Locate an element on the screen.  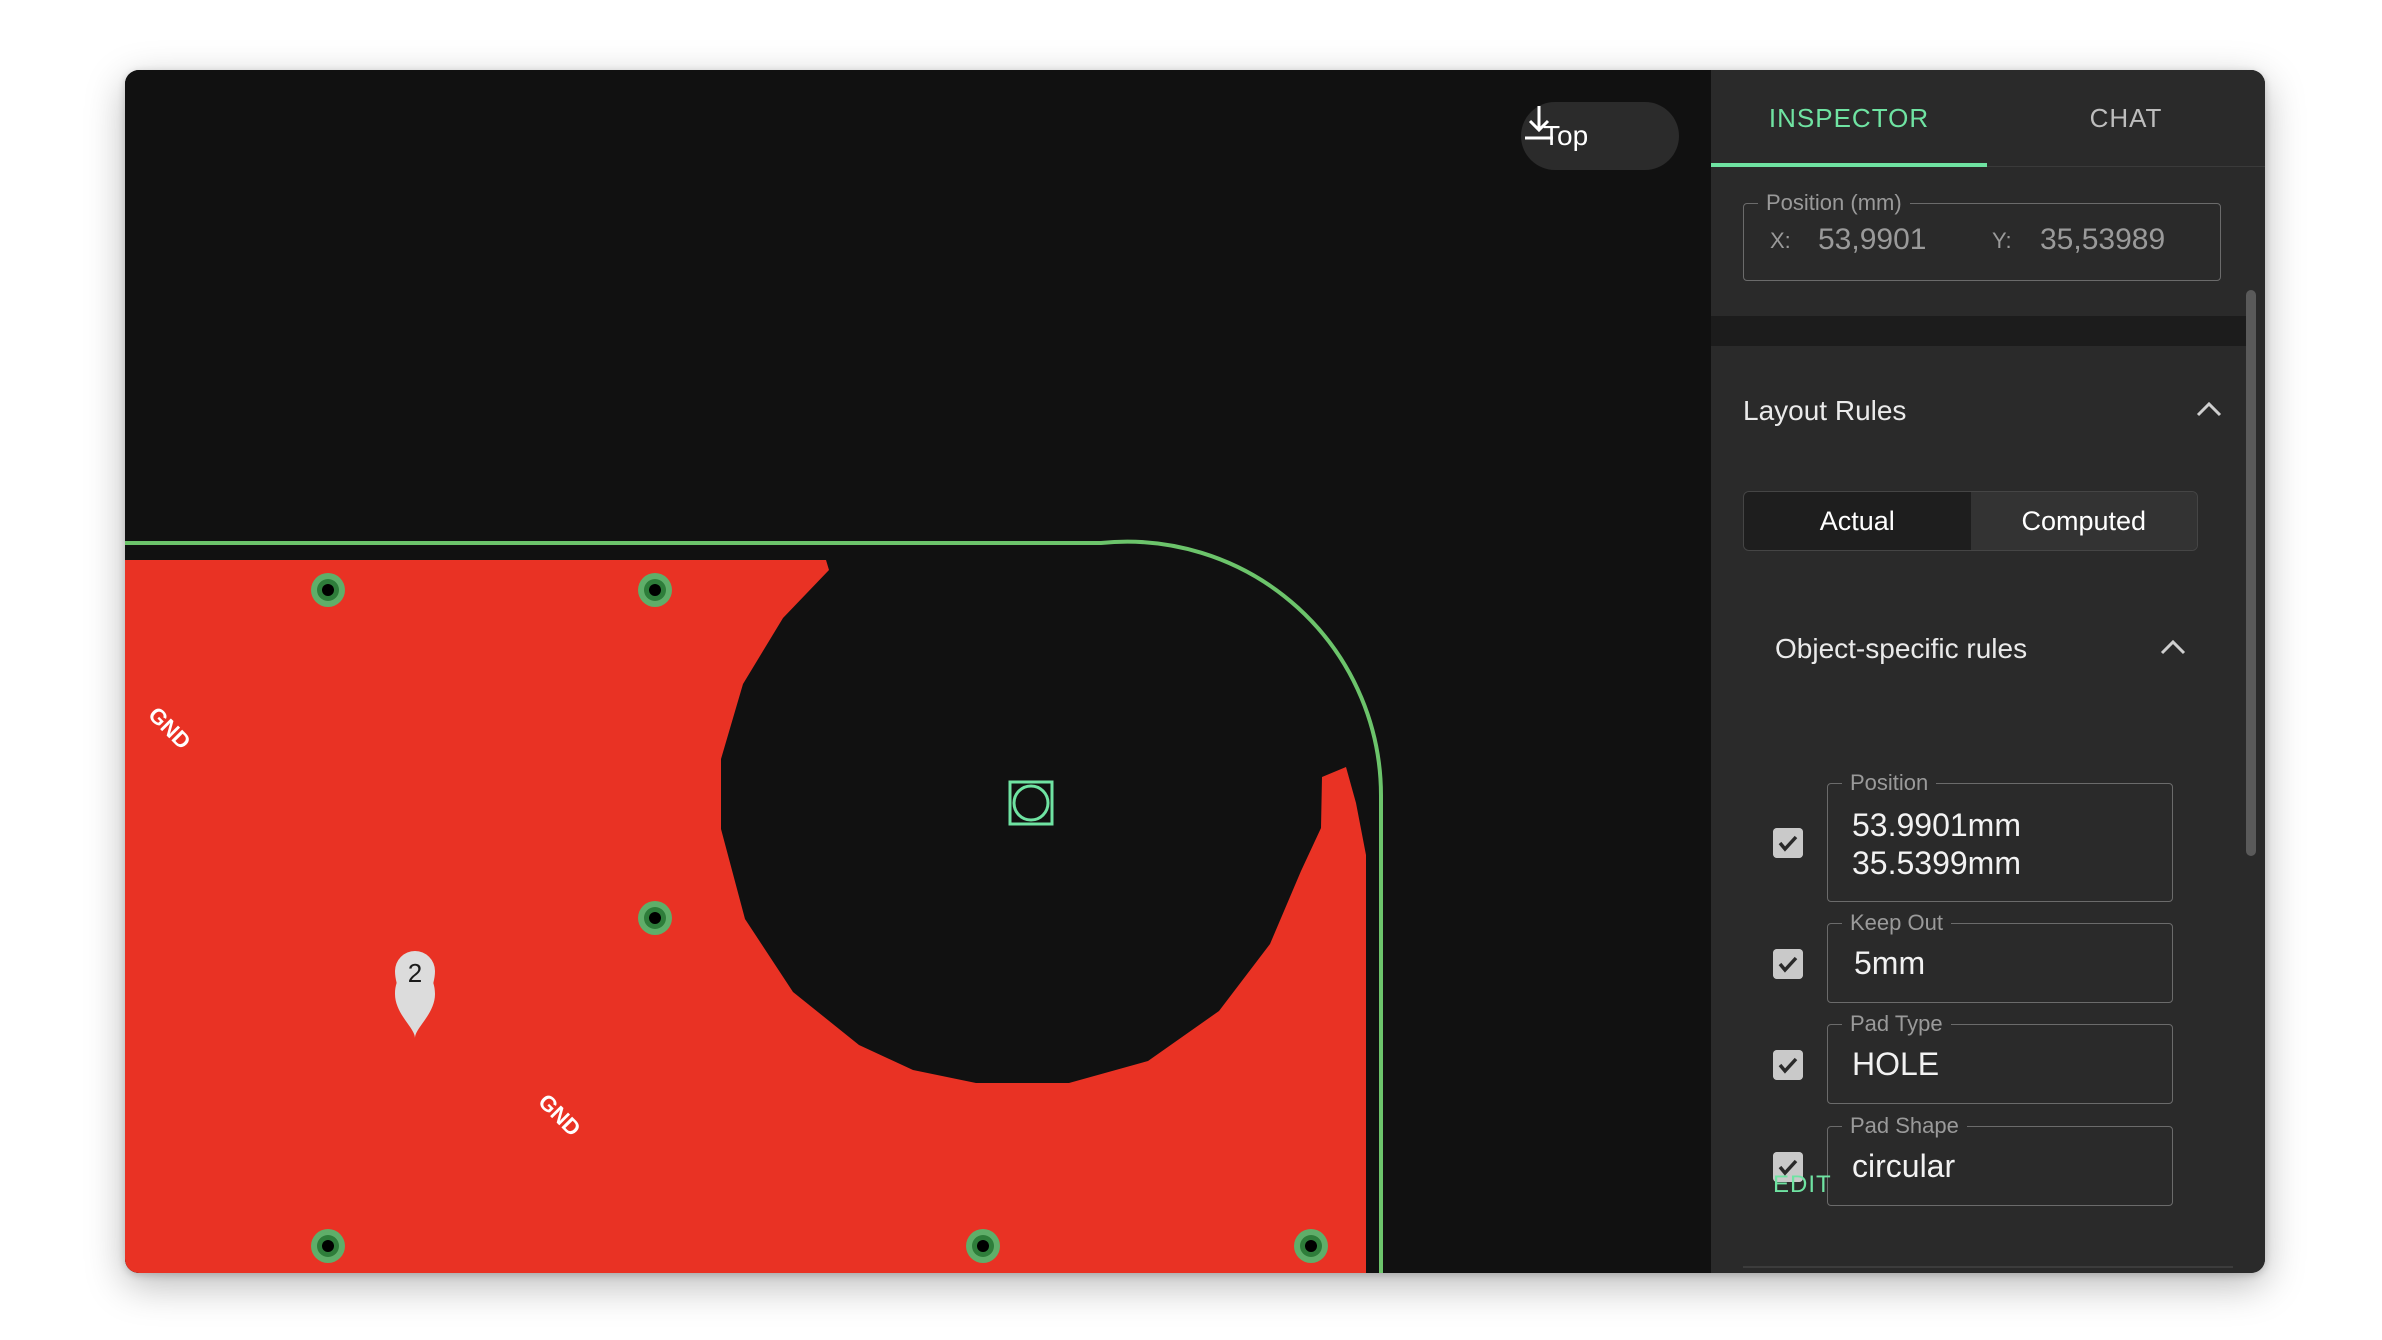
segment-actual: Actual is located at coordinates (1857, 521).